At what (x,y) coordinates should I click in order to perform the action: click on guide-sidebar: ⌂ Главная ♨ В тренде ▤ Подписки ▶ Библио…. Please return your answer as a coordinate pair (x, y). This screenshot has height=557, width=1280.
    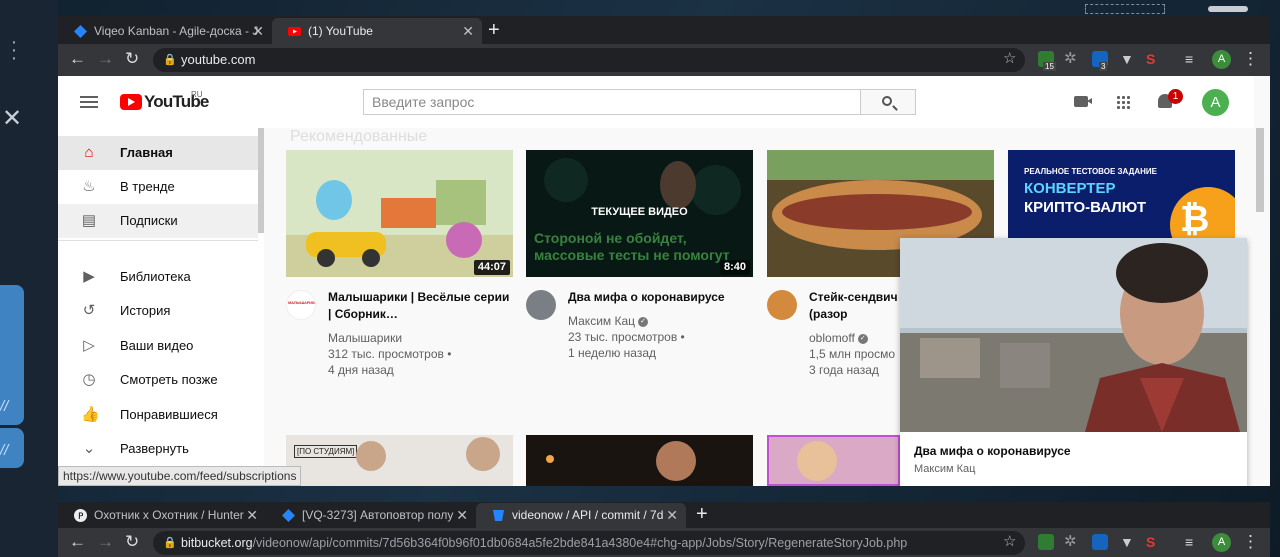
    Looking at the image, I should click on (180, 307).